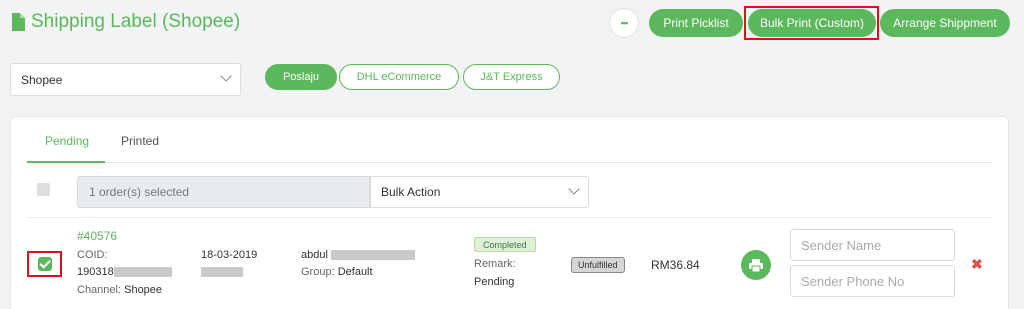 This screenshot has height=309, width=1024. I want to click on delete-icon: ✖, so click(977, 264).